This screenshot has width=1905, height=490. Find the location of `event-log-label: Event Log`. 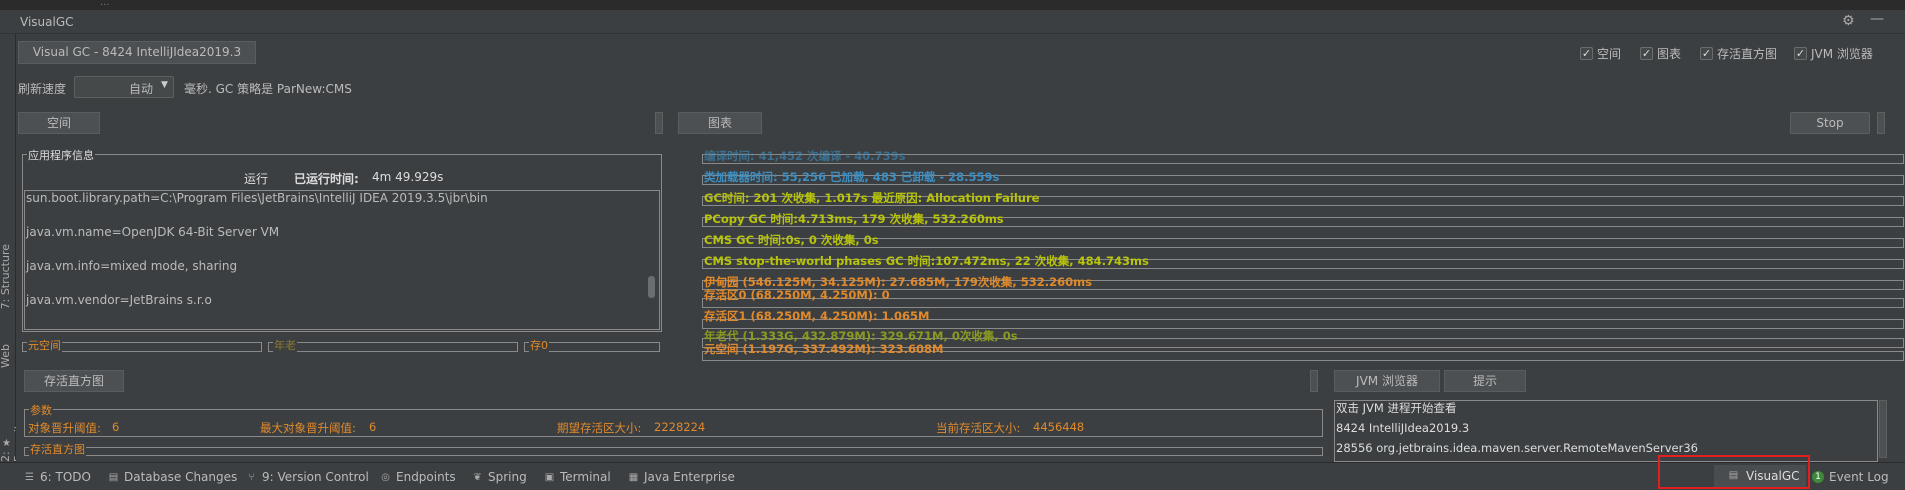

event-log-label: Event Log is located at coordinates (1859, 477).